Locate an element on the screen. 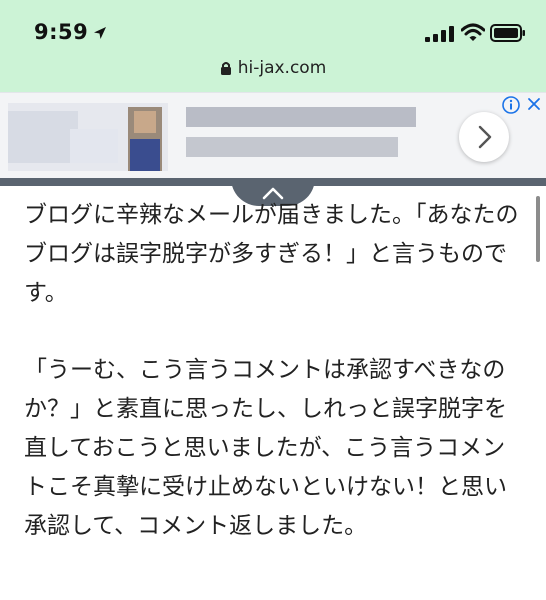 The image size is (546, 600). close-icon is located at coordinates (534, 104).